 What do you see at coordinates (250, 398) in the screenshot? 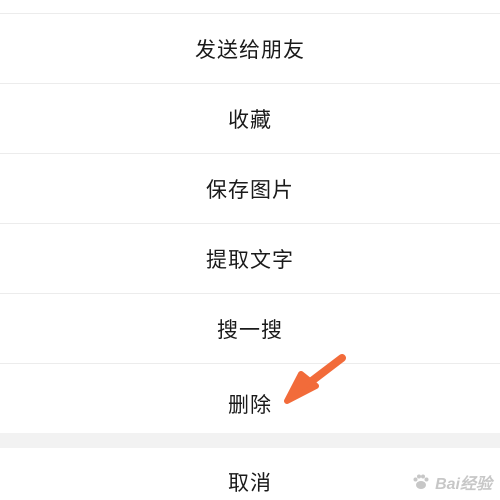
I see `menu-item-delete: 删除` at bounding box center [250, 398].